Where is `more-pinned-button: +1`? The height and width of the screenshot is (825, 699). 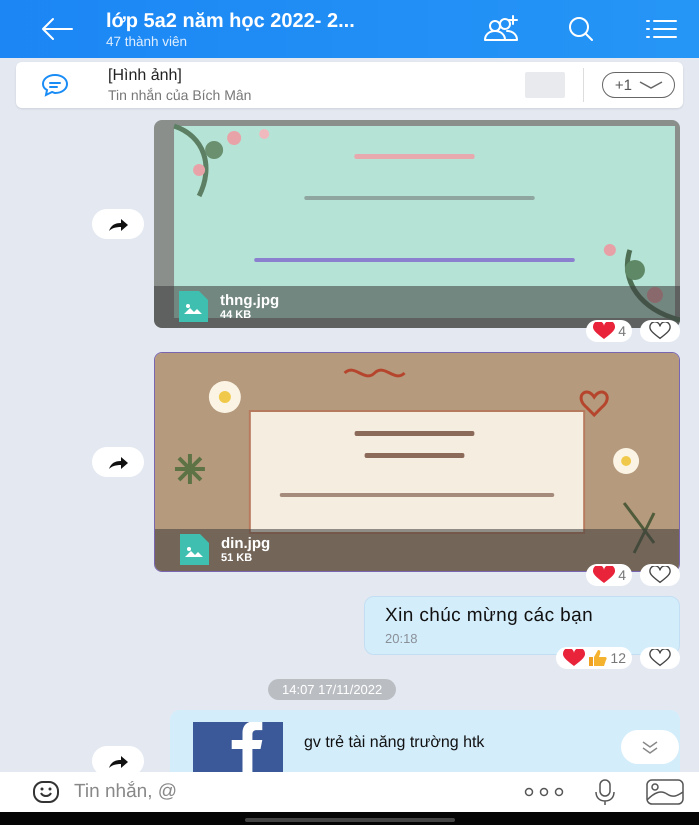
more-pinned-button: +1 is located at coordinates (638, 85).